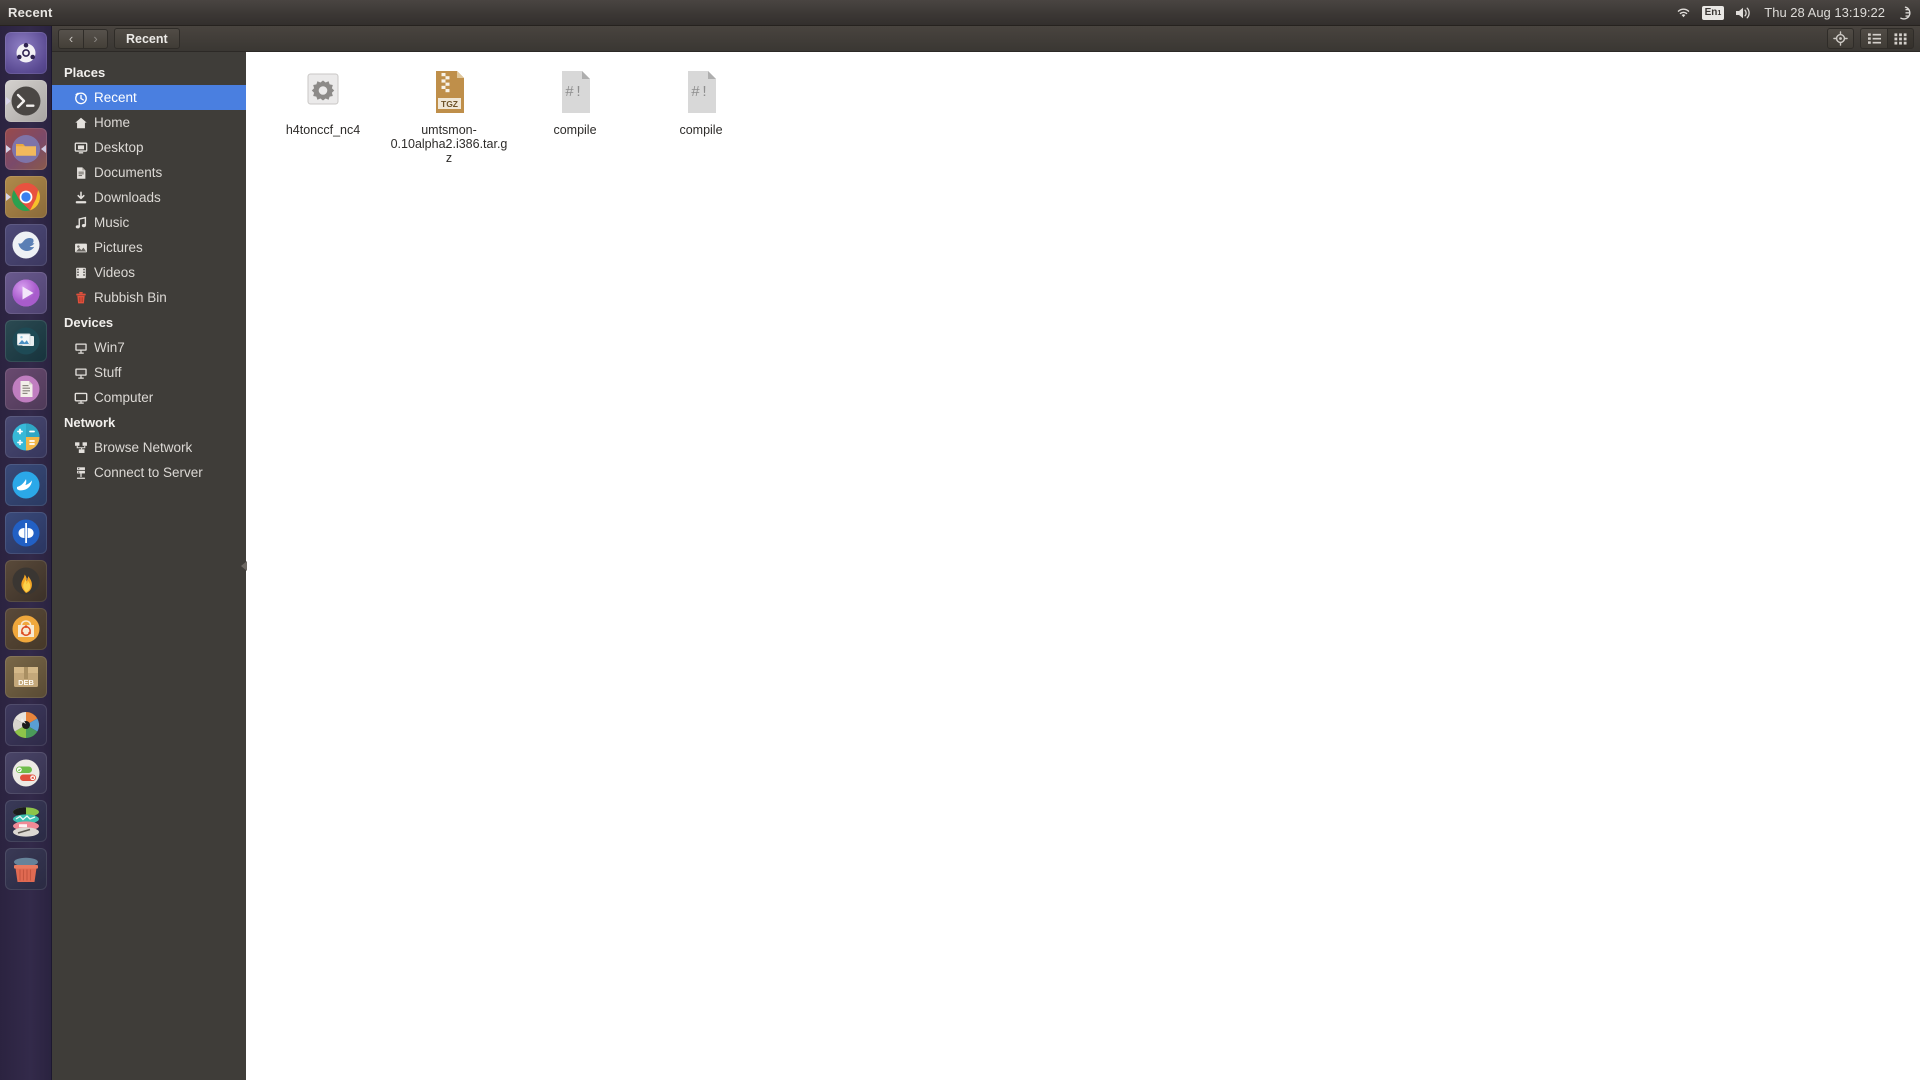 The height and width of the screenshot is (1080, 1920). What do you see at coordinates (115, 272) in the screenshot?
I see `sidebar-item-label: Videos` at bounding box center [115, 272].